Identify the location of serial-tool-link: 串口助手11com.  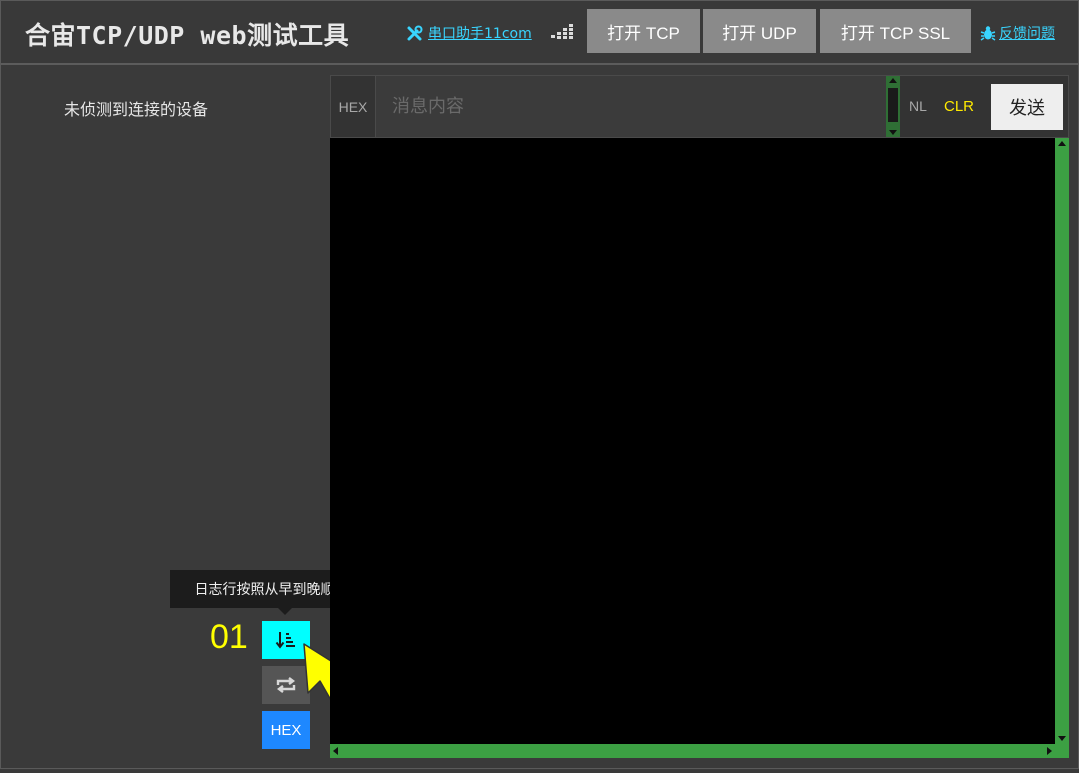
(469, 33).